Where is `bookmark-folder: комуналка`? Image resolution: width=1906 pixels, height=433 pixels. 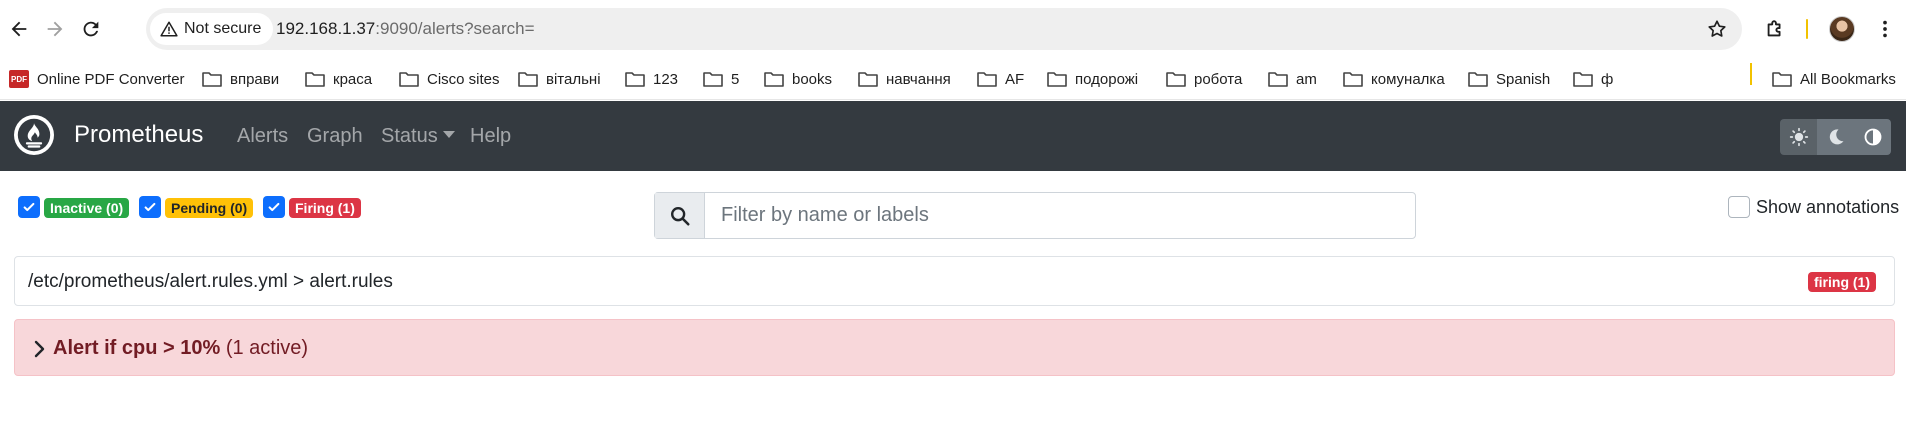 bookmark-folder: комуналка is located at coordinates (1394, 79).